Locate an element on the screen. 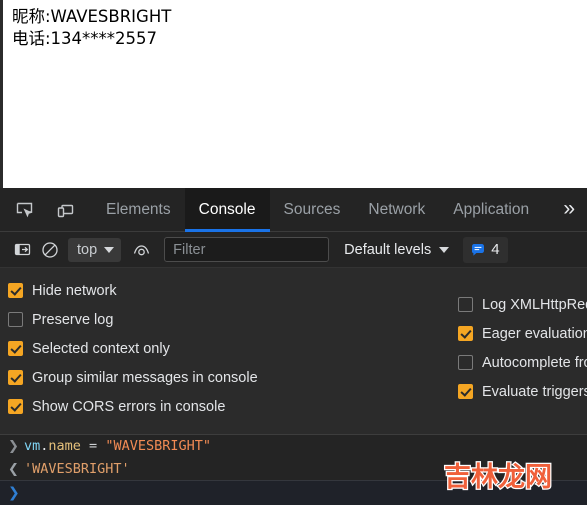 This screenshot has height=505, width=587. clear-console-icon is located at coordinates (50, 250).